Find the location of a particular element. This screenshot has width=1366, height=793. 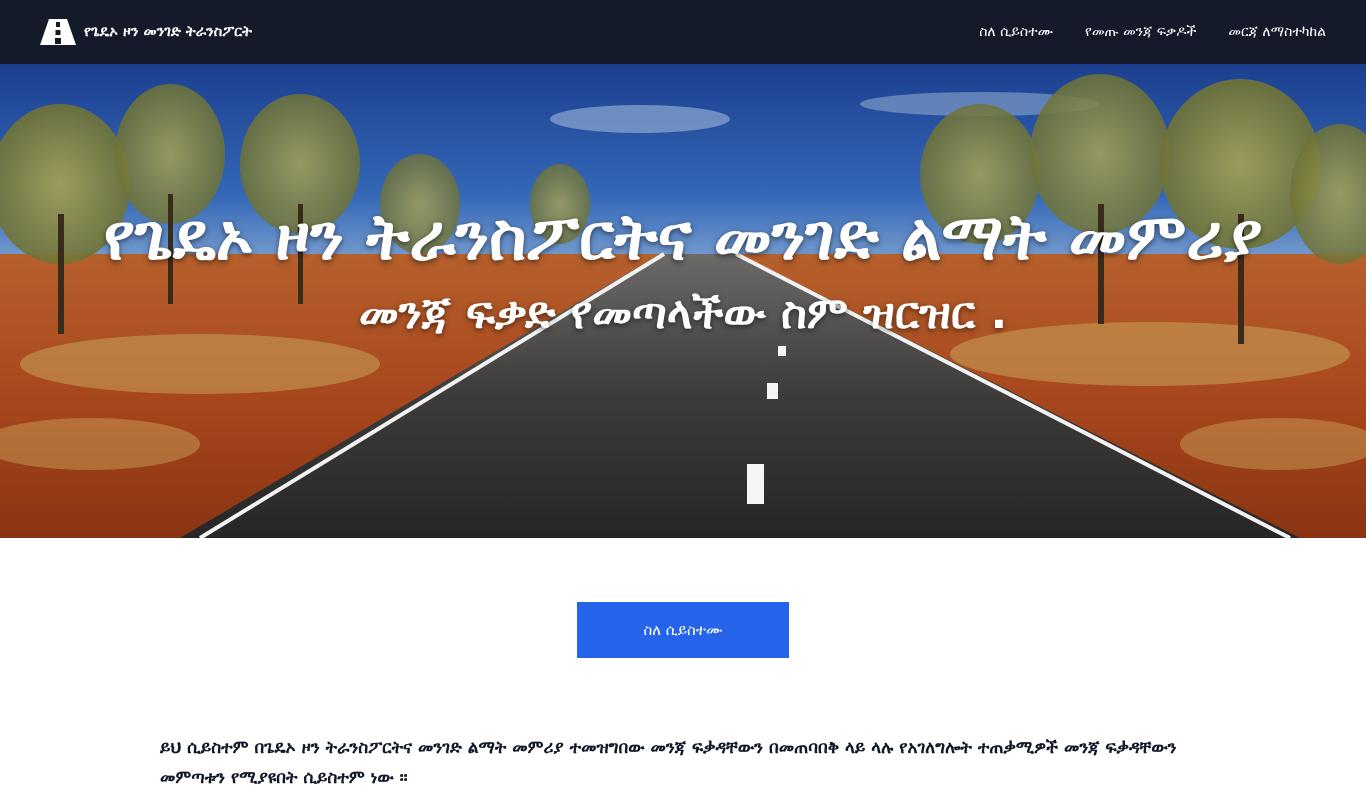

hero-subtitle: መንጃ ፍቃድ የመጣላችው ስም ዝርዝር . is located at coordinates (683, 313).